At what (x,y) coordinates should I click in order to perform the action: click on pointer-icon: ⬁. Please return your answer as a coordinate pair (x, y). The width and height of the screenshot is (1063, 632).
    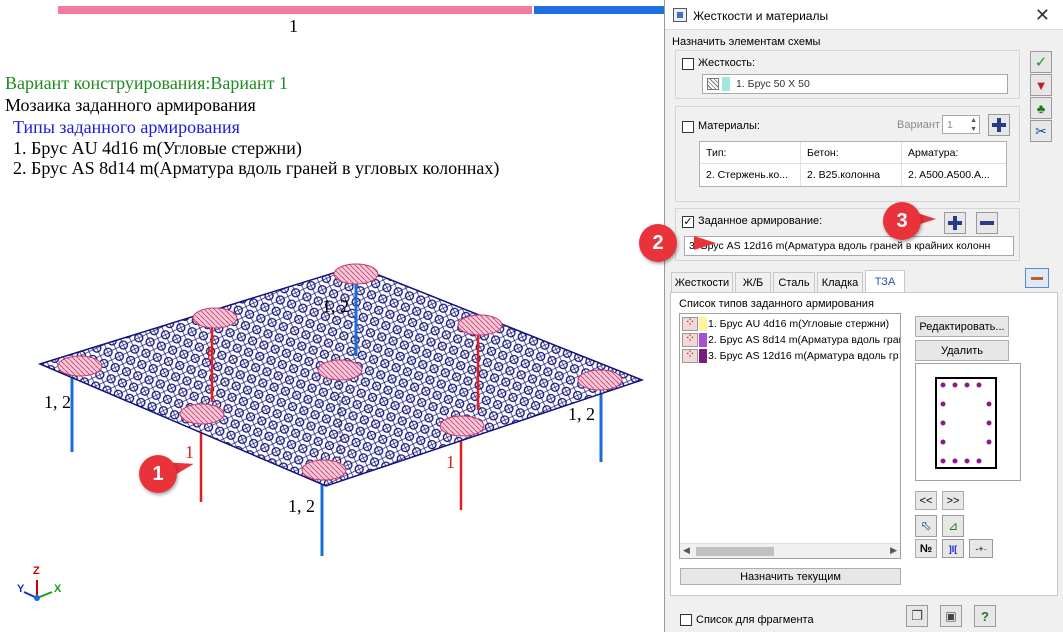
    Looking at the image, I should click on (926, 525).